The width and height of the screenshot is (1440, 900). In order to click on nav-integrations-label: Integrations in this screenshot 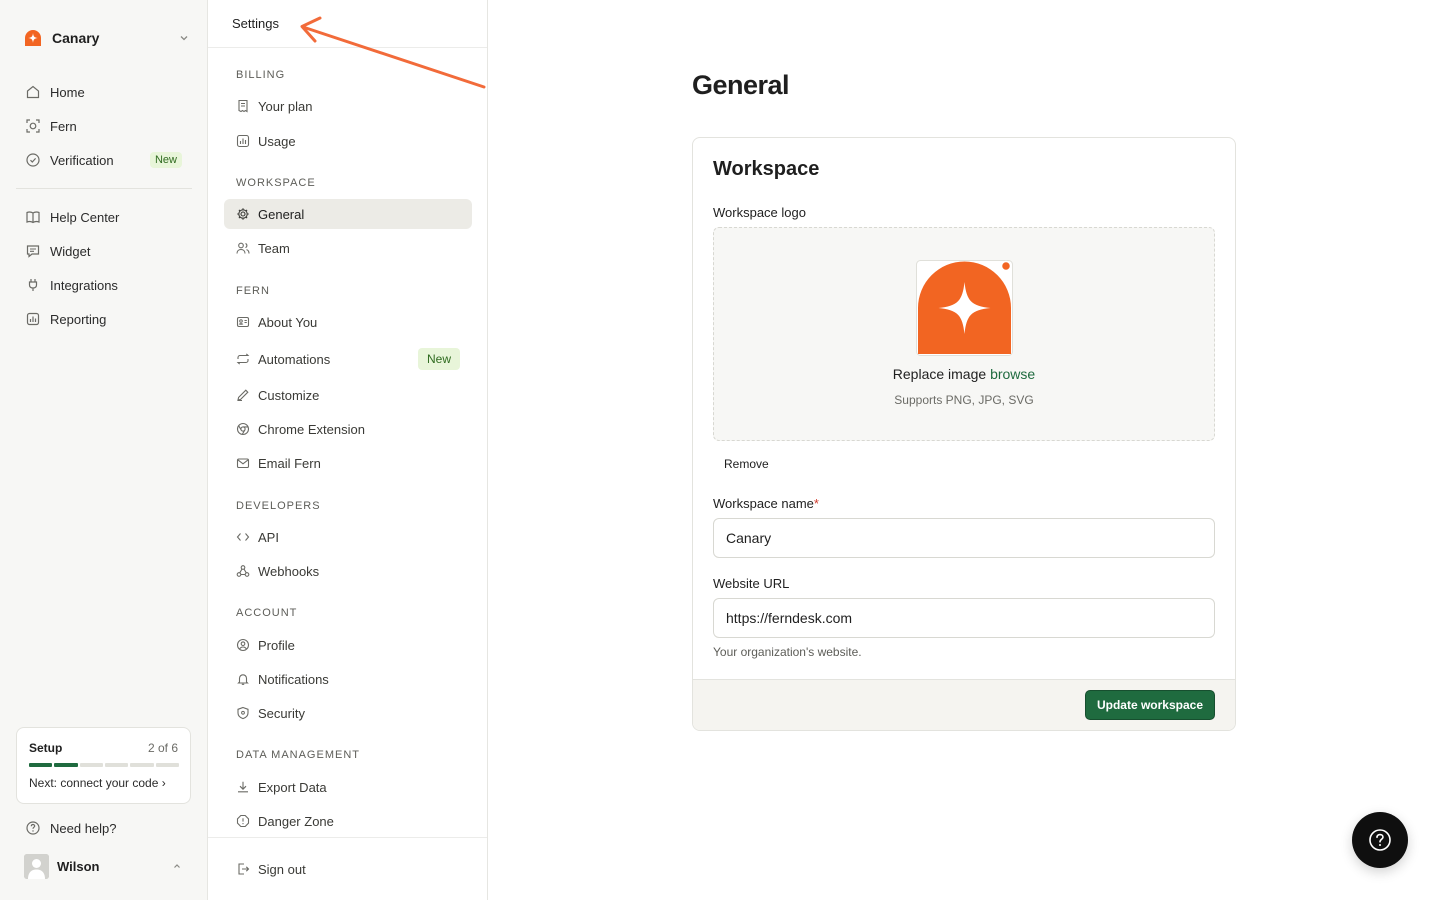, I will do `click(84, 285)`.